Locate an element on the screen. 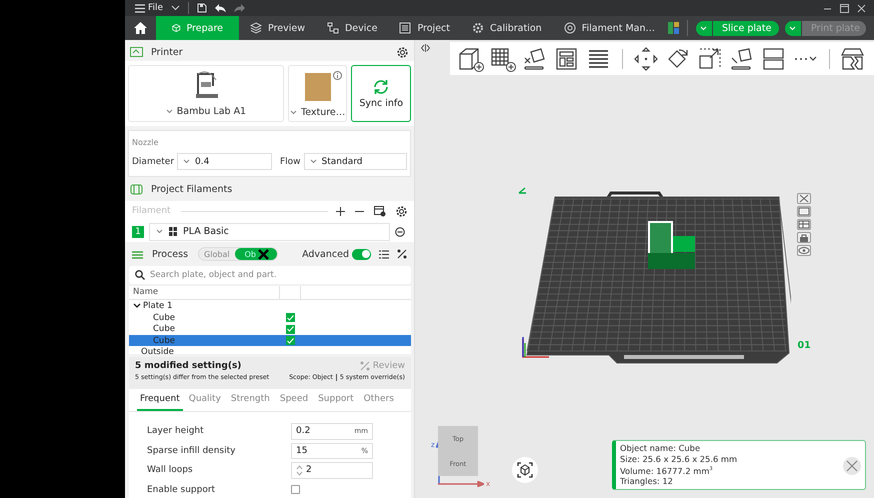 The width and height of the screenshot is (874, 498). maximize-icon is located at coordinates (844, 8).